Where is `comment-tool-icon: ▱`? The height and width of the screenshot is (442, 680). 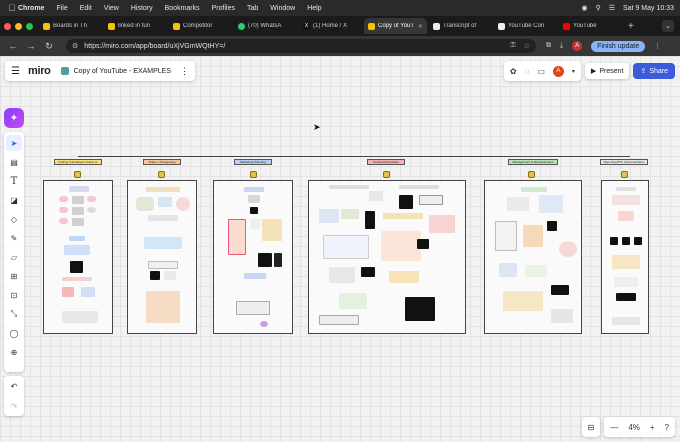
comment-tool-icon: ▱ is located at coordinates (14, 257).